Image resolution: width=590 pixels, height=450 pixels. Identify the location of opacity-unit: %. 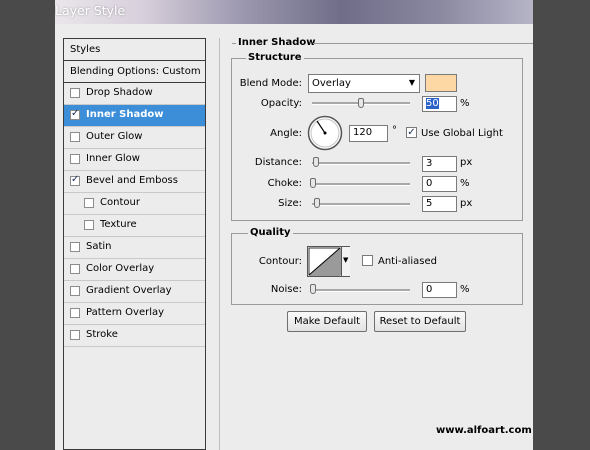
(465, 103).